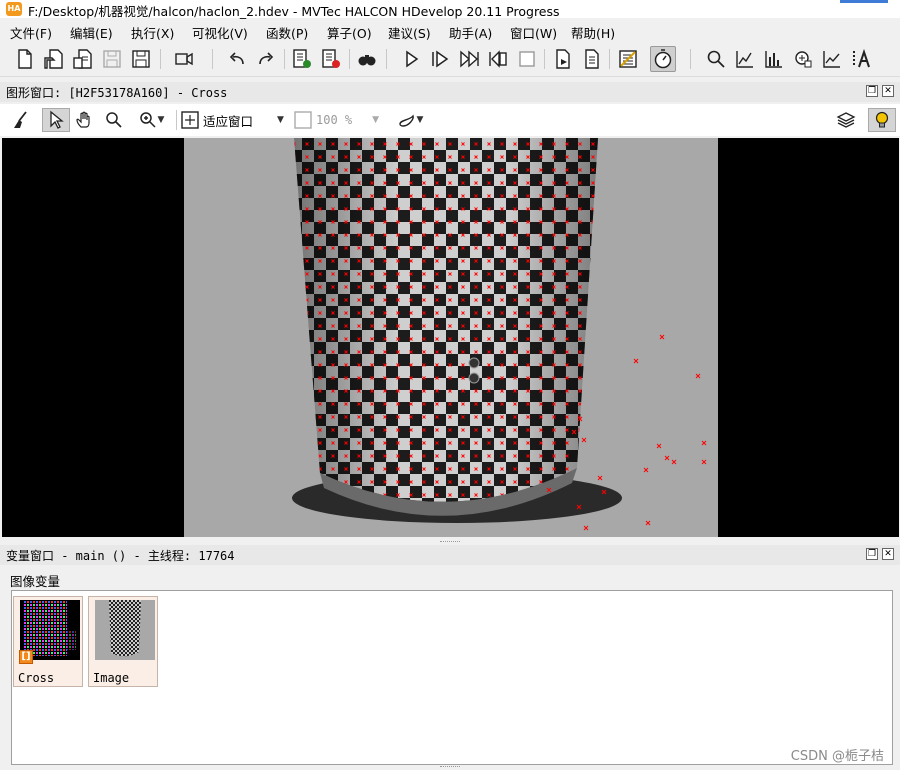 This screenshot has width=900, height=770. What do you see at coordinates (20, 120) in the screenshot?
I see `clear-window-icon` at bounding box center [20, 120].